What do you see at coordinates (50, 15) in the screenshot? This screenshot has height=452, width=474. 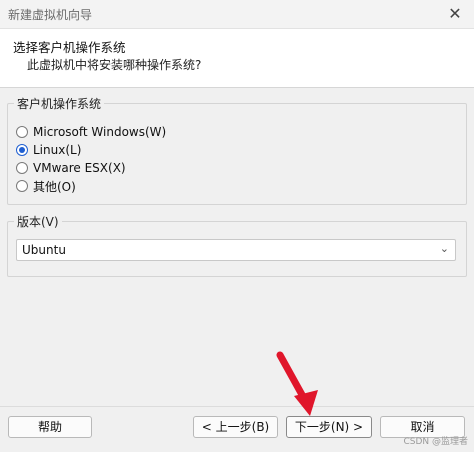 I see `window-title: 新建虚拟机向导` at bounding box center [50, 15].